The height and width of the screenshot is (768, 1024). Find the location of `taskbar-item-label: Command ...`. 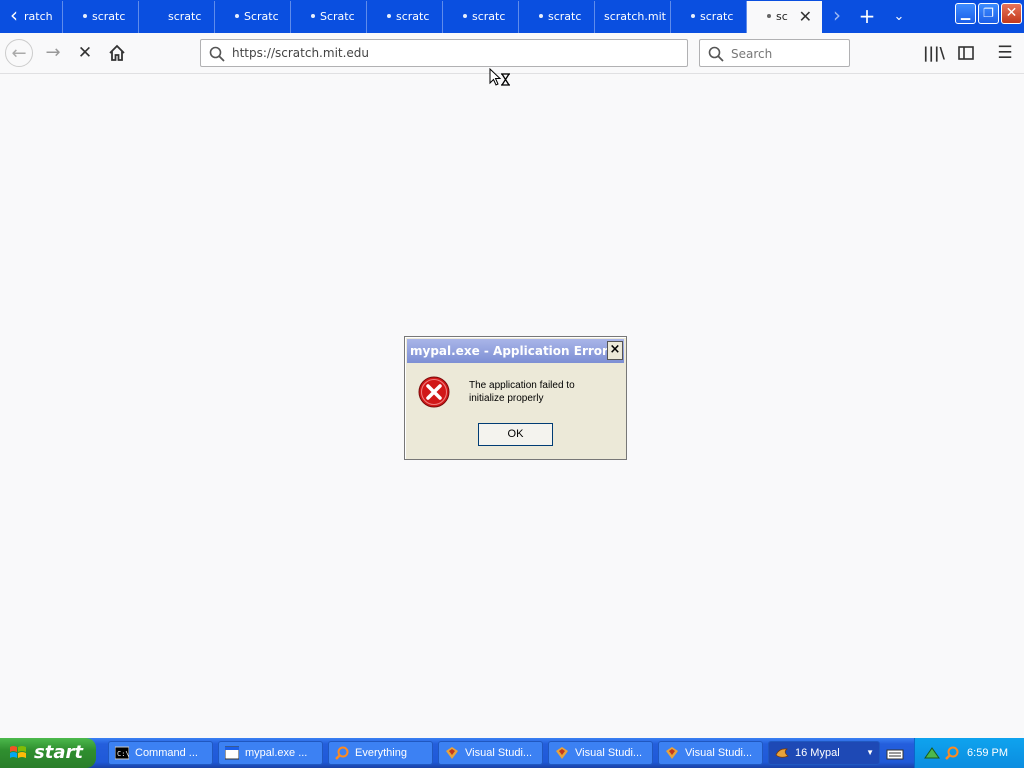

taskbar-item-label: Command ... is located at coordinates (166, 753).